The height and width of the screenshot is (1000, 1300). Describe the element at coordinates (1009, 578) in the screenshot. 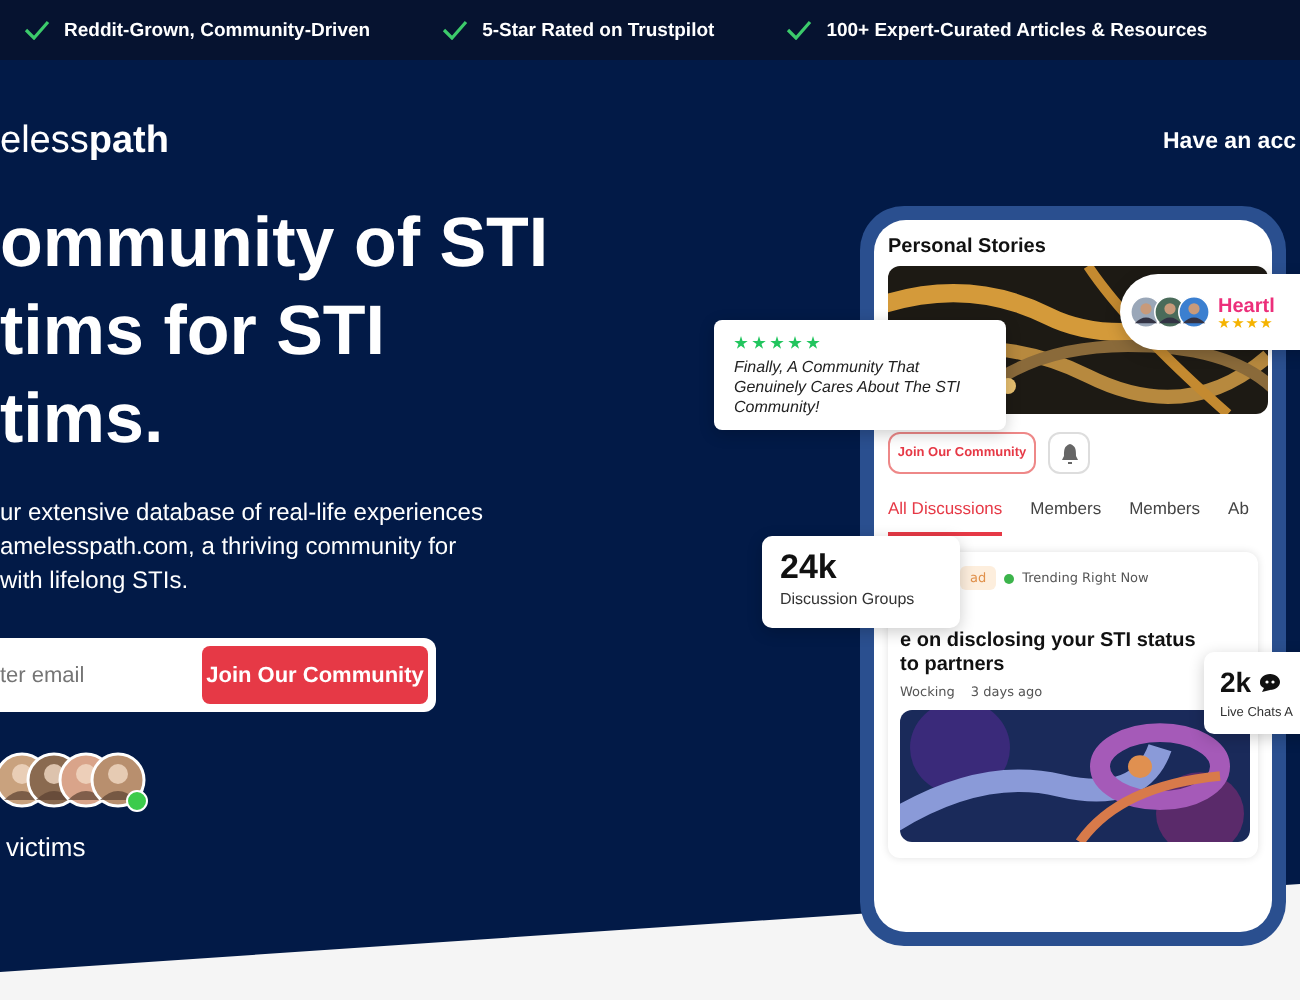

I see `trending-dot` at that location.